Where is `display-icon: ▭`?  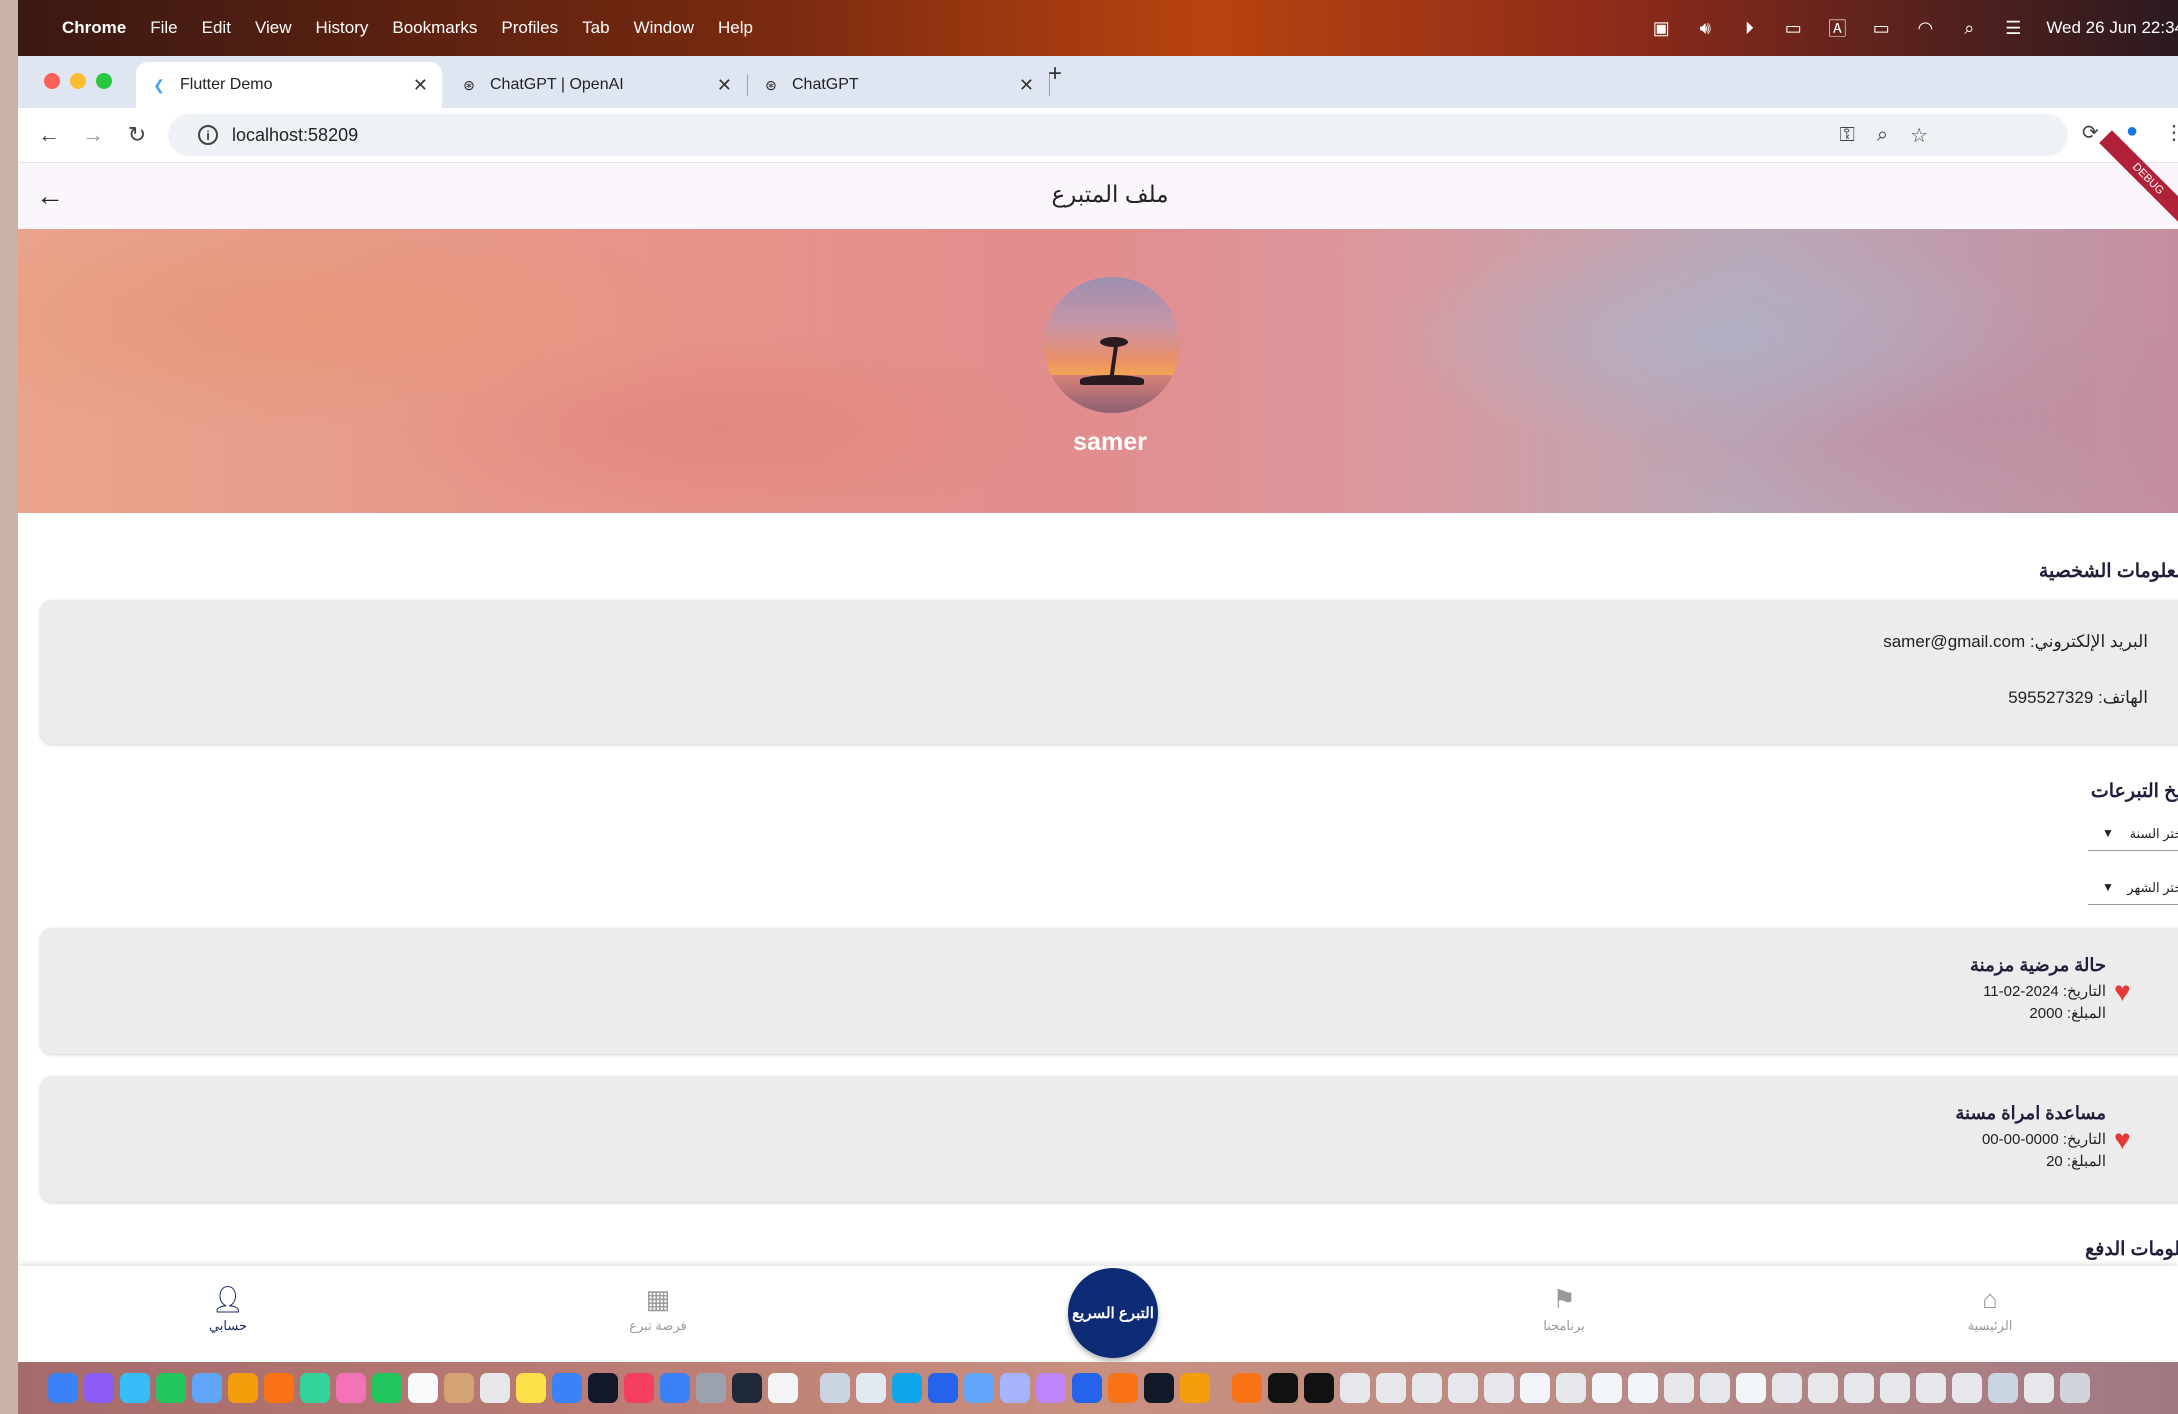
display-icon: ▭ is located at coordinates (1793, 28).